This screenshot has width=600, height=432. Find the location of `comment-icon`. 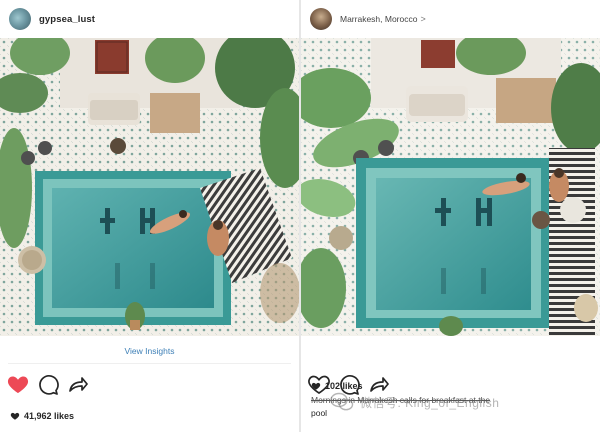

comment-icon is located at coordinates (48, 384).